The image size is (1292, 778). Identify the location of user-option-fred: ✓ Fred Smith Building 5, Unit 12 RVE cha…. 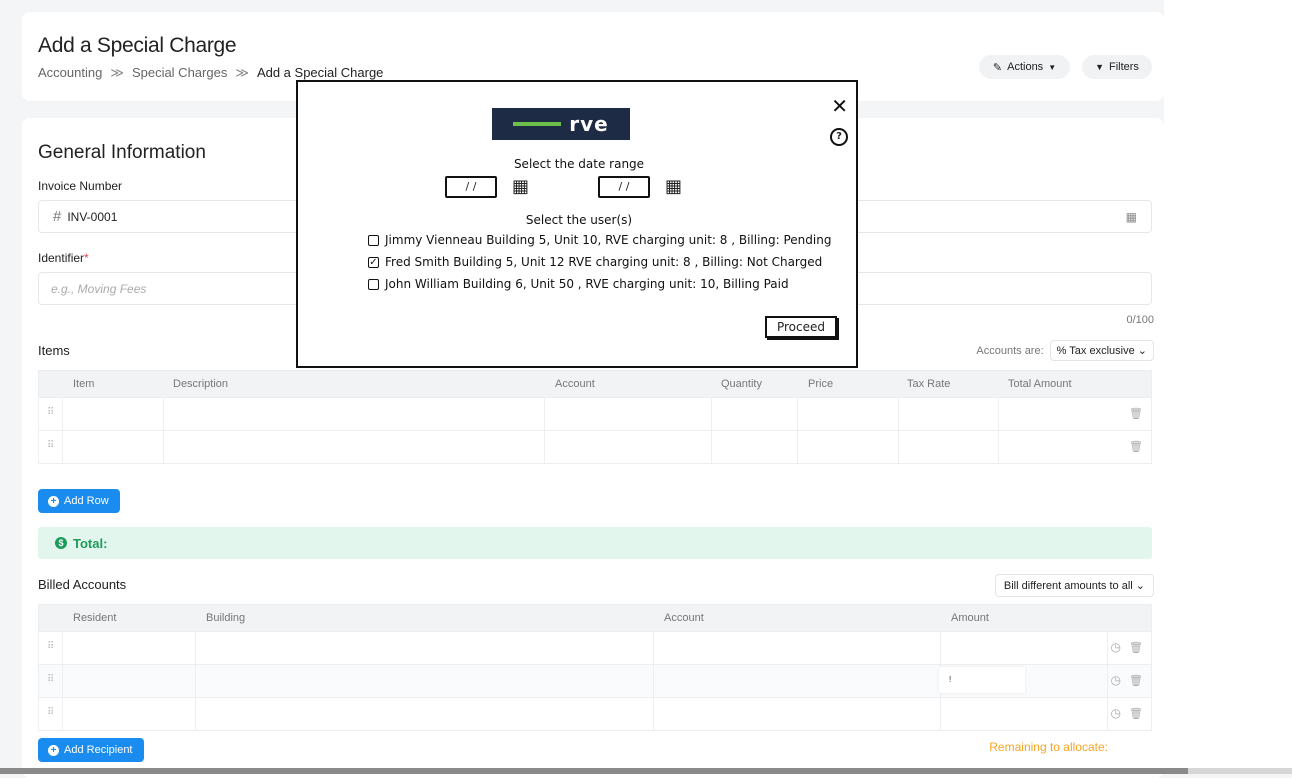
(595, 262).